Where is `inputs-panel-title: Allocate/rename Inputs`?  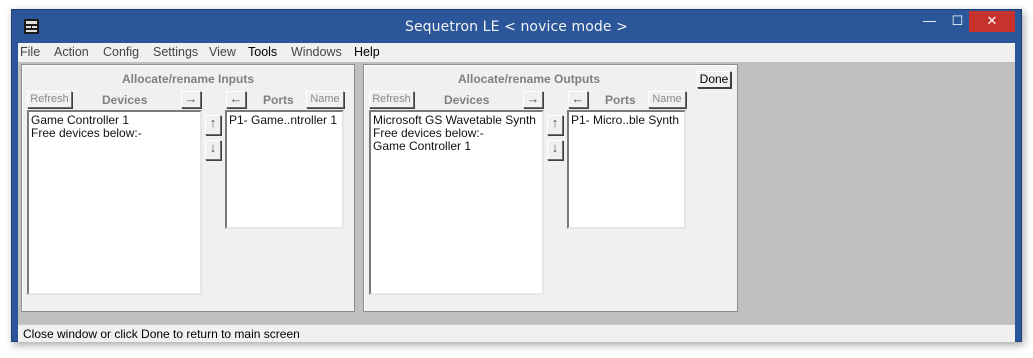
inputs-panel-title: Allocate/rename Inputs is located at coordinates (188, 79).